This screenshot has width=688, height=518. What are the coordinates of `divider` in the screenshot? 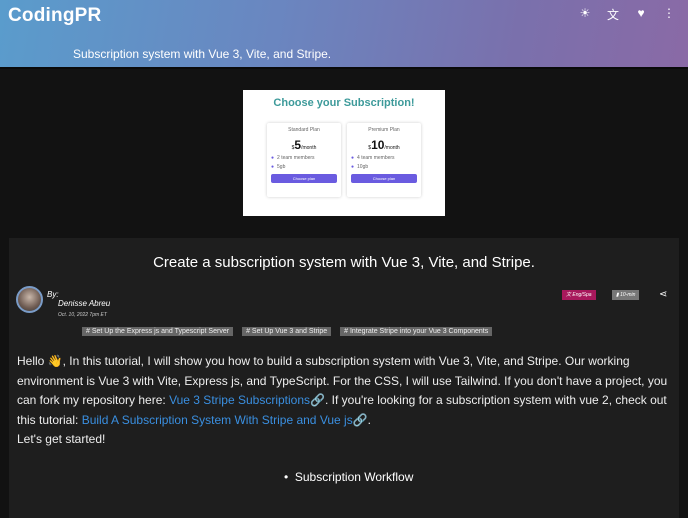 It's located at (344, 68).